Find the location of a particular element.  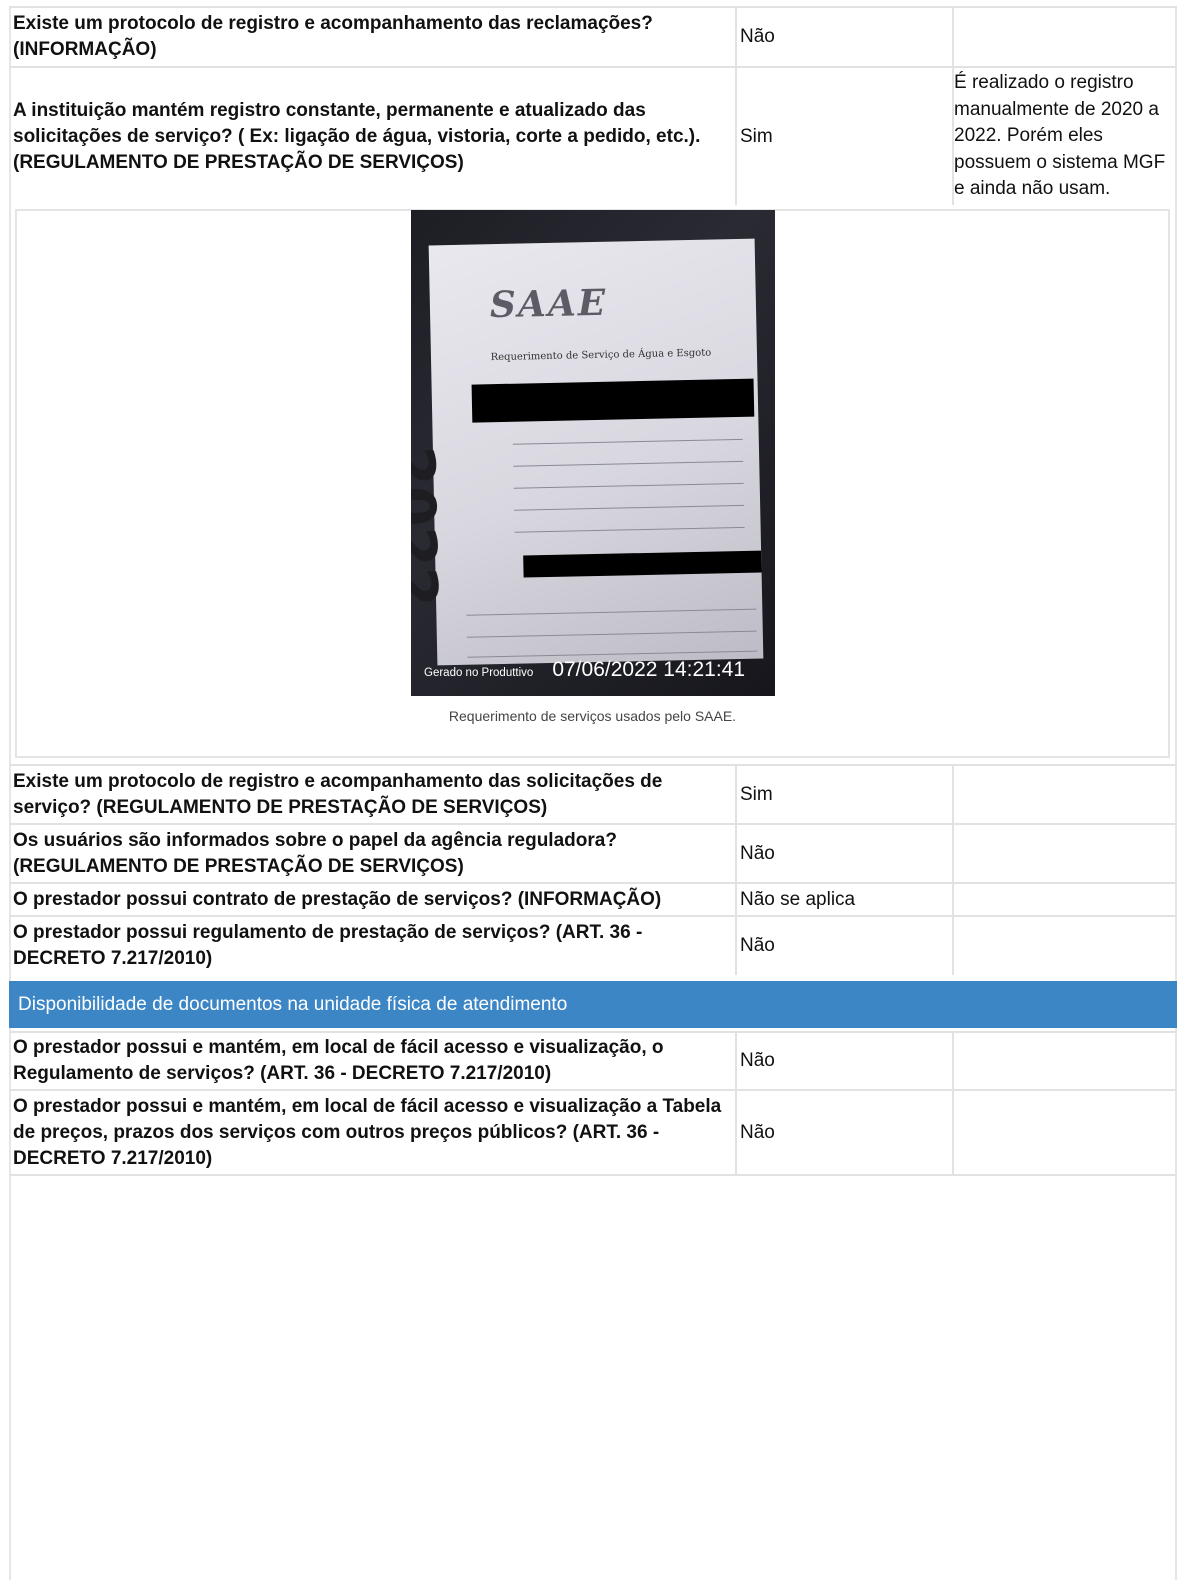

form-title: Requerimento de Serviço de Água e Esgoto is located at coordinates (601, 355).